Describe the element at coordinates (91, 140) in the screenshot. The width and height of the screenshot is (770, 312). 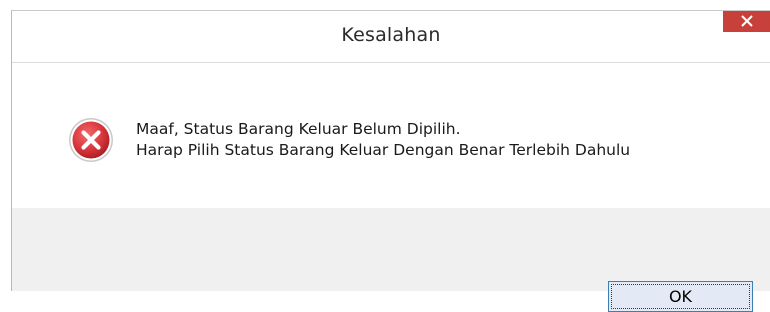
I see `error-icon` at that location.